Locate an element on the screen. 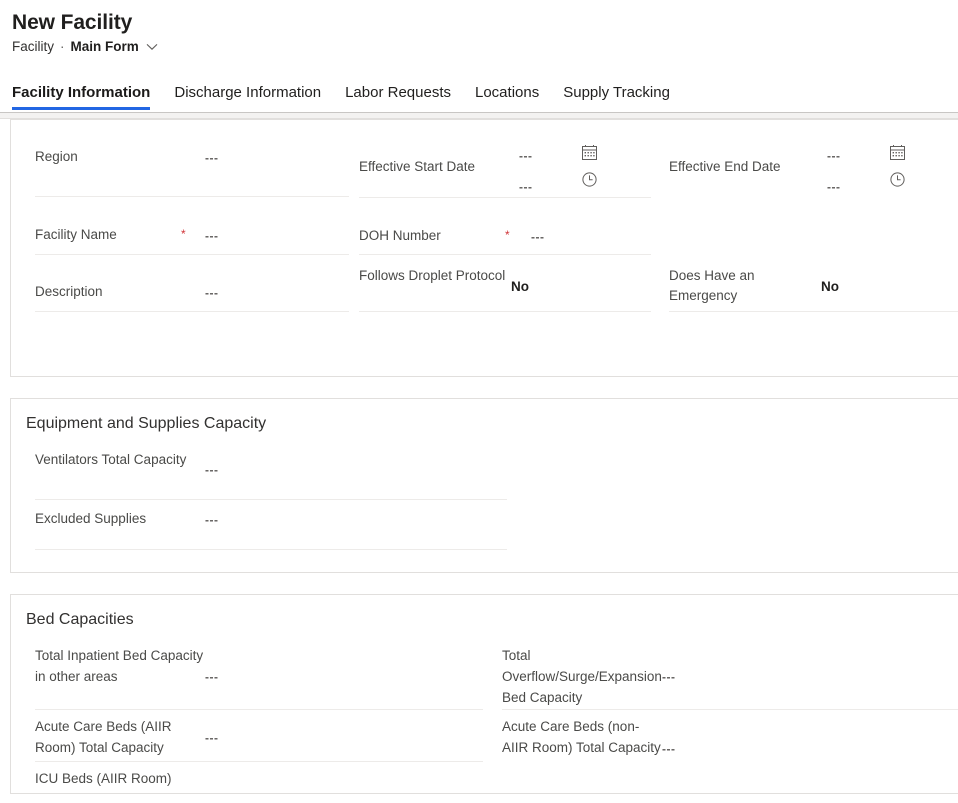 This screenshot has height=803, width=958. effective-start-date-values: --- --- is located at coordinates (550, 168).